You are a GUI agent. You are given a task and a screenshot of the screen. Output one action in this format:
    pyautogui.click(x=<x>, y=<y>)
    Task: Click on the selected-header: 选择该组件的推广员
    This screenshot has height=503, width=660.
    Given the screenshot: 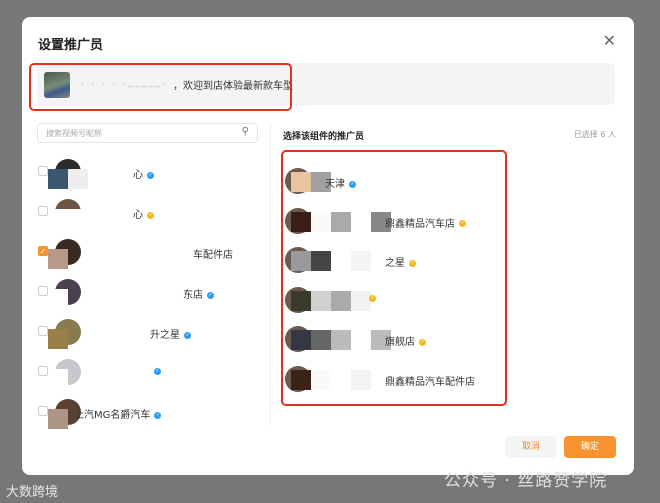 What is the action you would take?
    pyautogui.click(x=324, y=137)
    